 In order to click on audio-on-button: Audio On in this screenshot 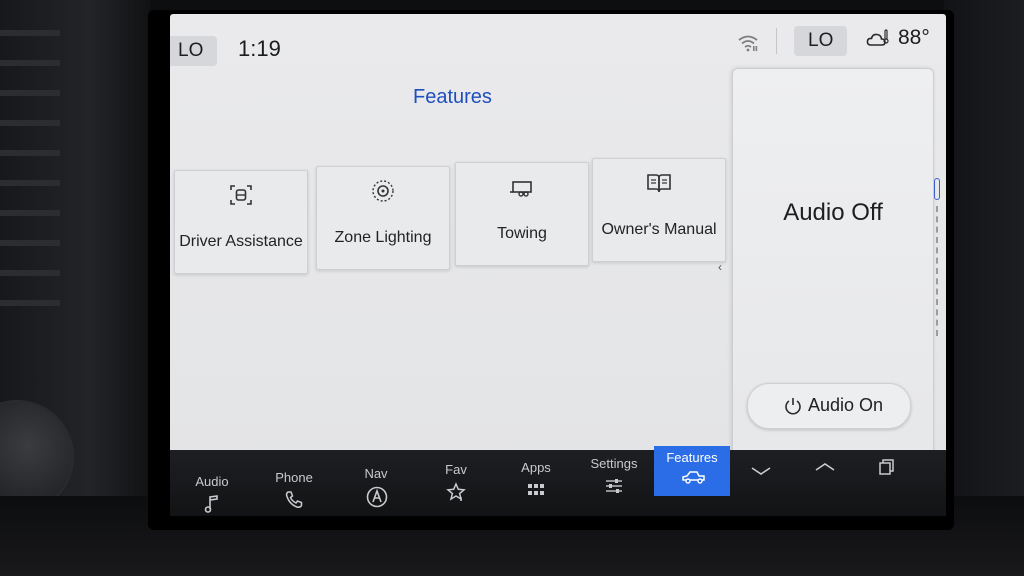, I will do `click(829, 406)`.